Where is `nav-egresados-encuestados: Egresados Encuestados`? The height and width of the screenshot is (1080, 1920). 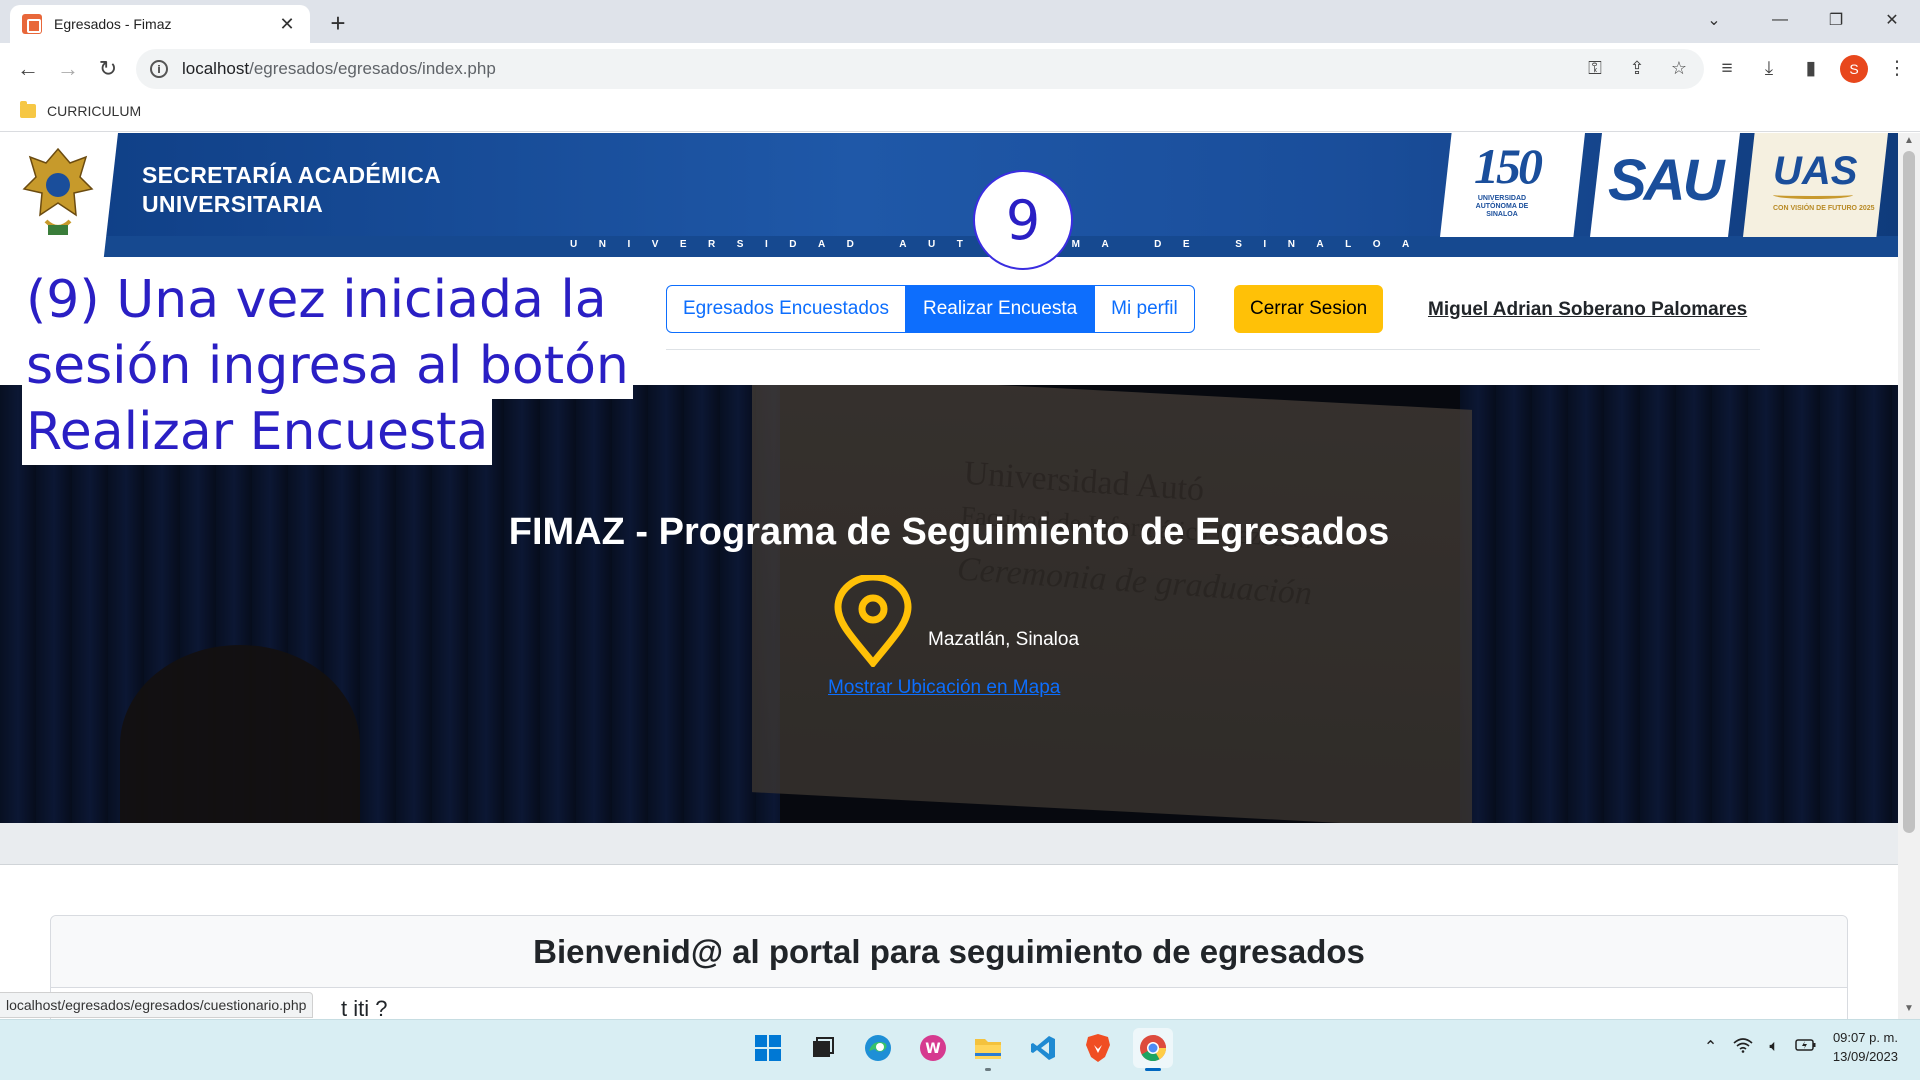
nav-egresados-encuestados: Egresados Encuestados is located at coordinates (786, 309).